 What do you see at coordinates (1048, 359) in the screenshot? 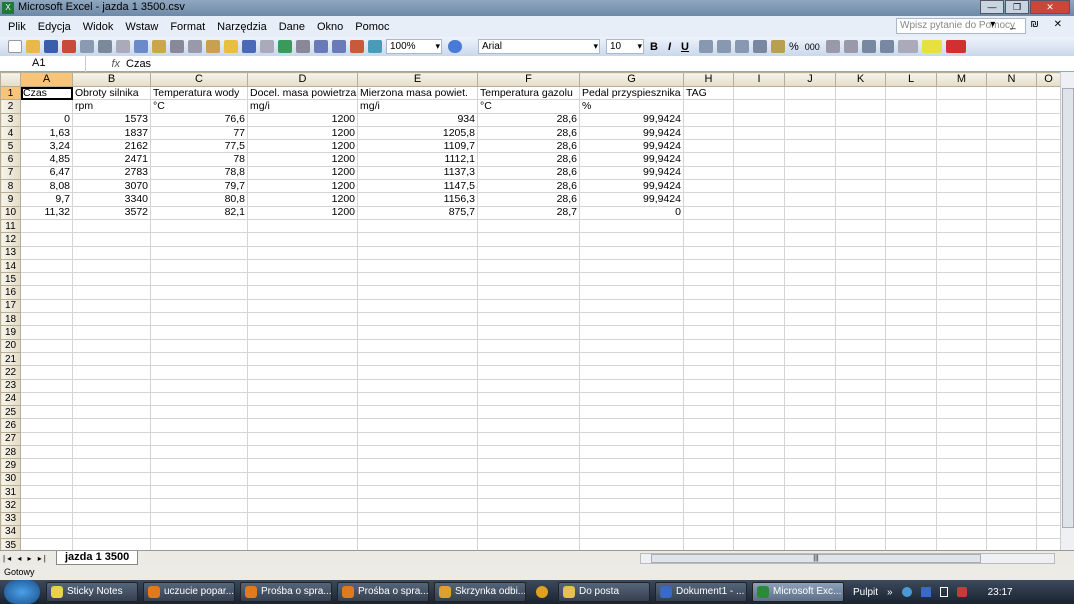
I see `cell-o21` at bounding box center [1048, 359].